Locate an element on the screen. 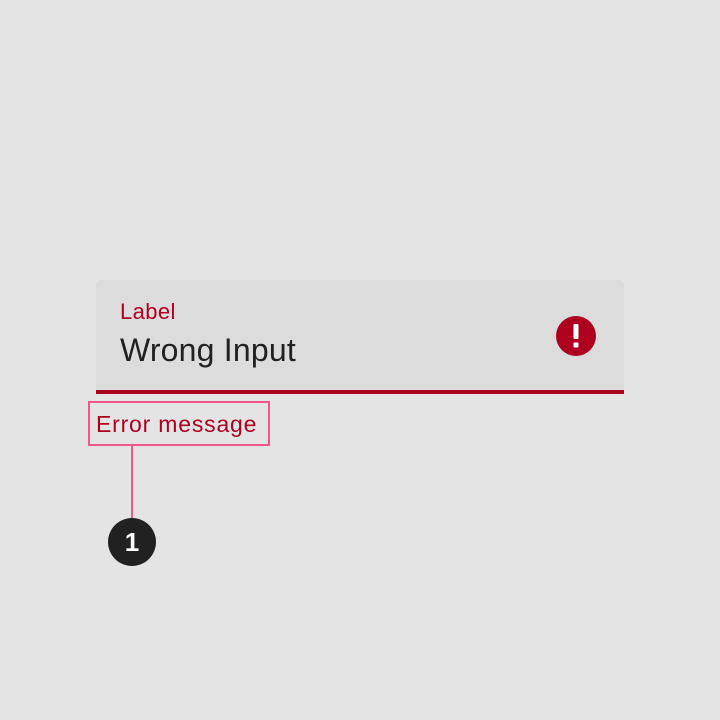 The image size is (720, 720). input-value: Wrong Input is located at coordinates (208, 350).